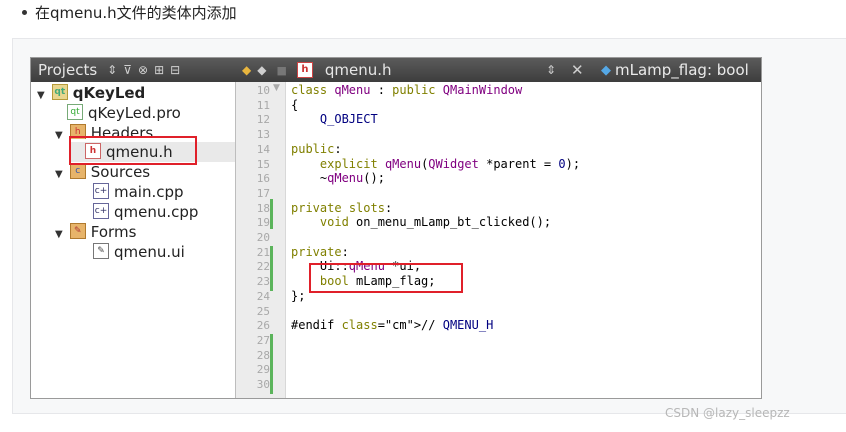 The width and height of the screenshot is (846, 432). I want to click on line-number: 21, so click(263, 252).